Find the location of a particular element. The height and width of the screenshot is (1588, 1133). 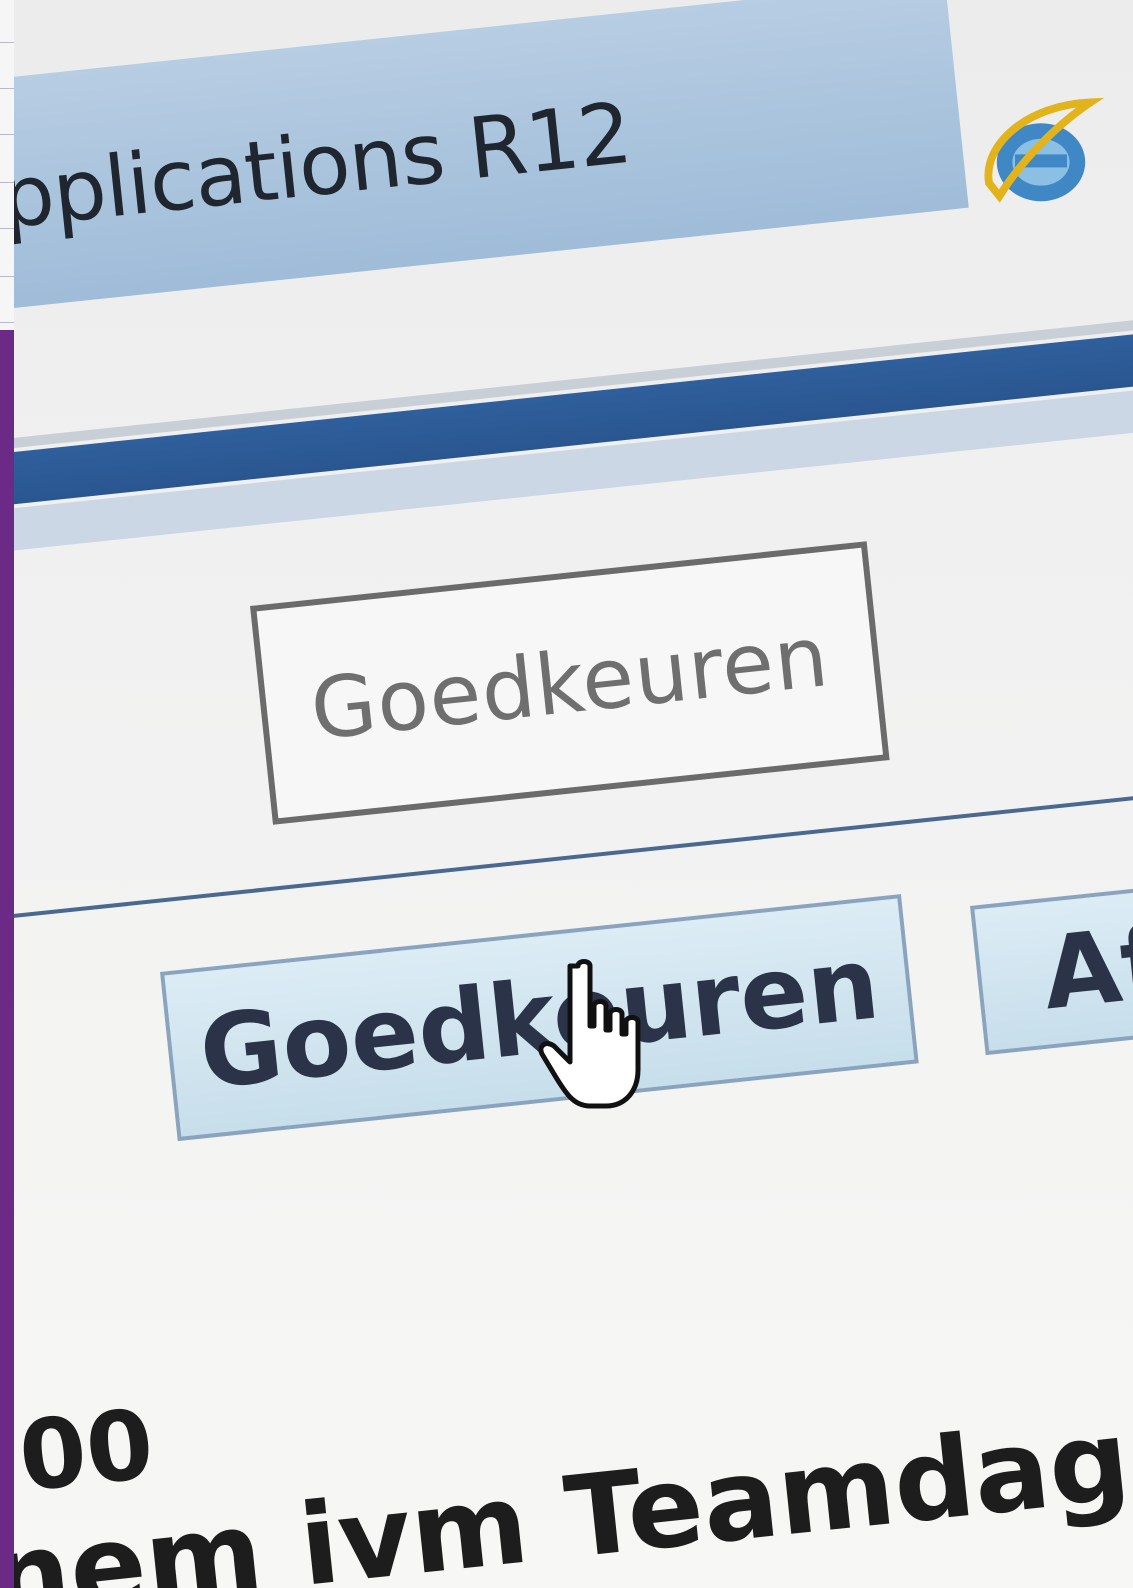

hand-pointer-icon is located at coordinates (589, 1034).